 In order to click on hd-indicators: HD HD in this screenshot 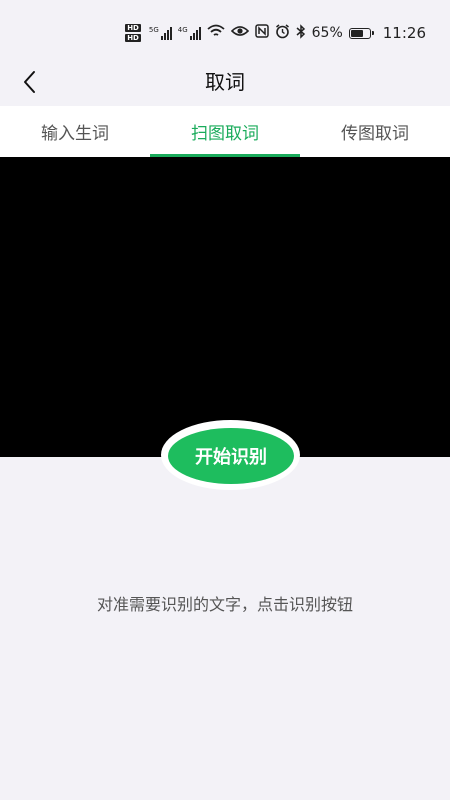, I will do `click(133, 33)`.